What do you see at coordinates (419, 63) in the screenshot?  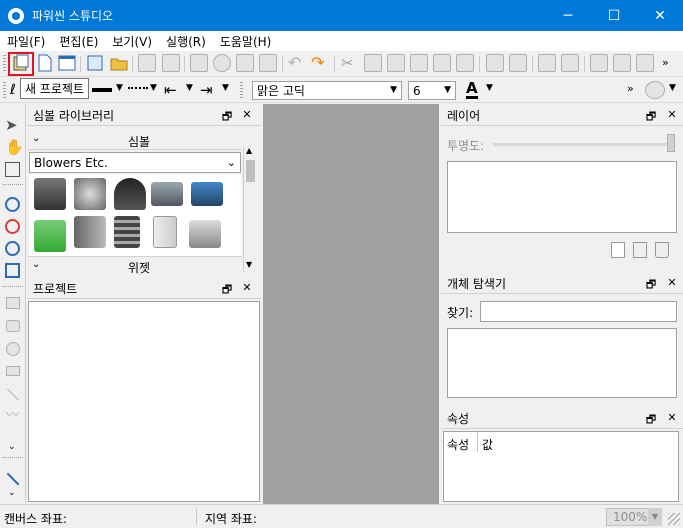 I see `paste-icon` at bounding box center [419, 63].